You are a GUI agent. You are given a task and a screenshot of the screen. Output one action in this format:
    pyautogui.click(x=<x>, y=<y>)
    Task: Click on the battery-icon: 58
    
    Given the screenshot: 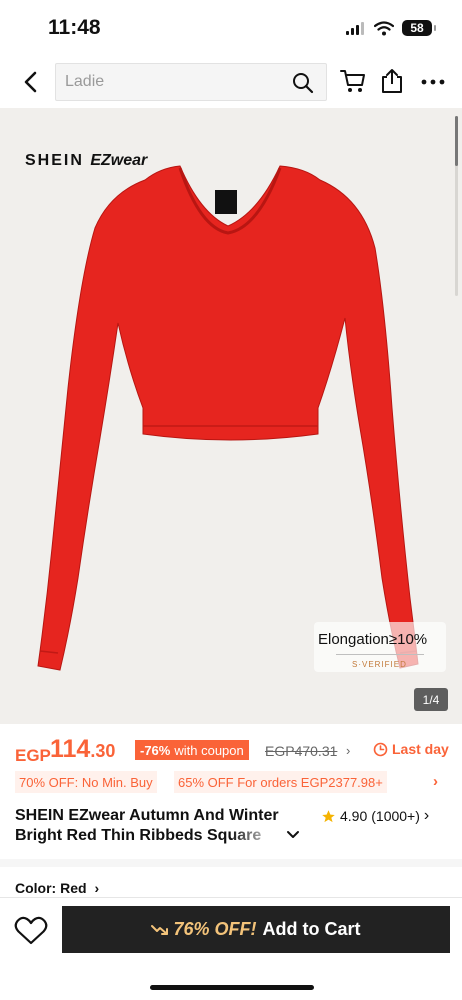 What is the action you would take?
    pyautogui.click(x=419, y=28)
    